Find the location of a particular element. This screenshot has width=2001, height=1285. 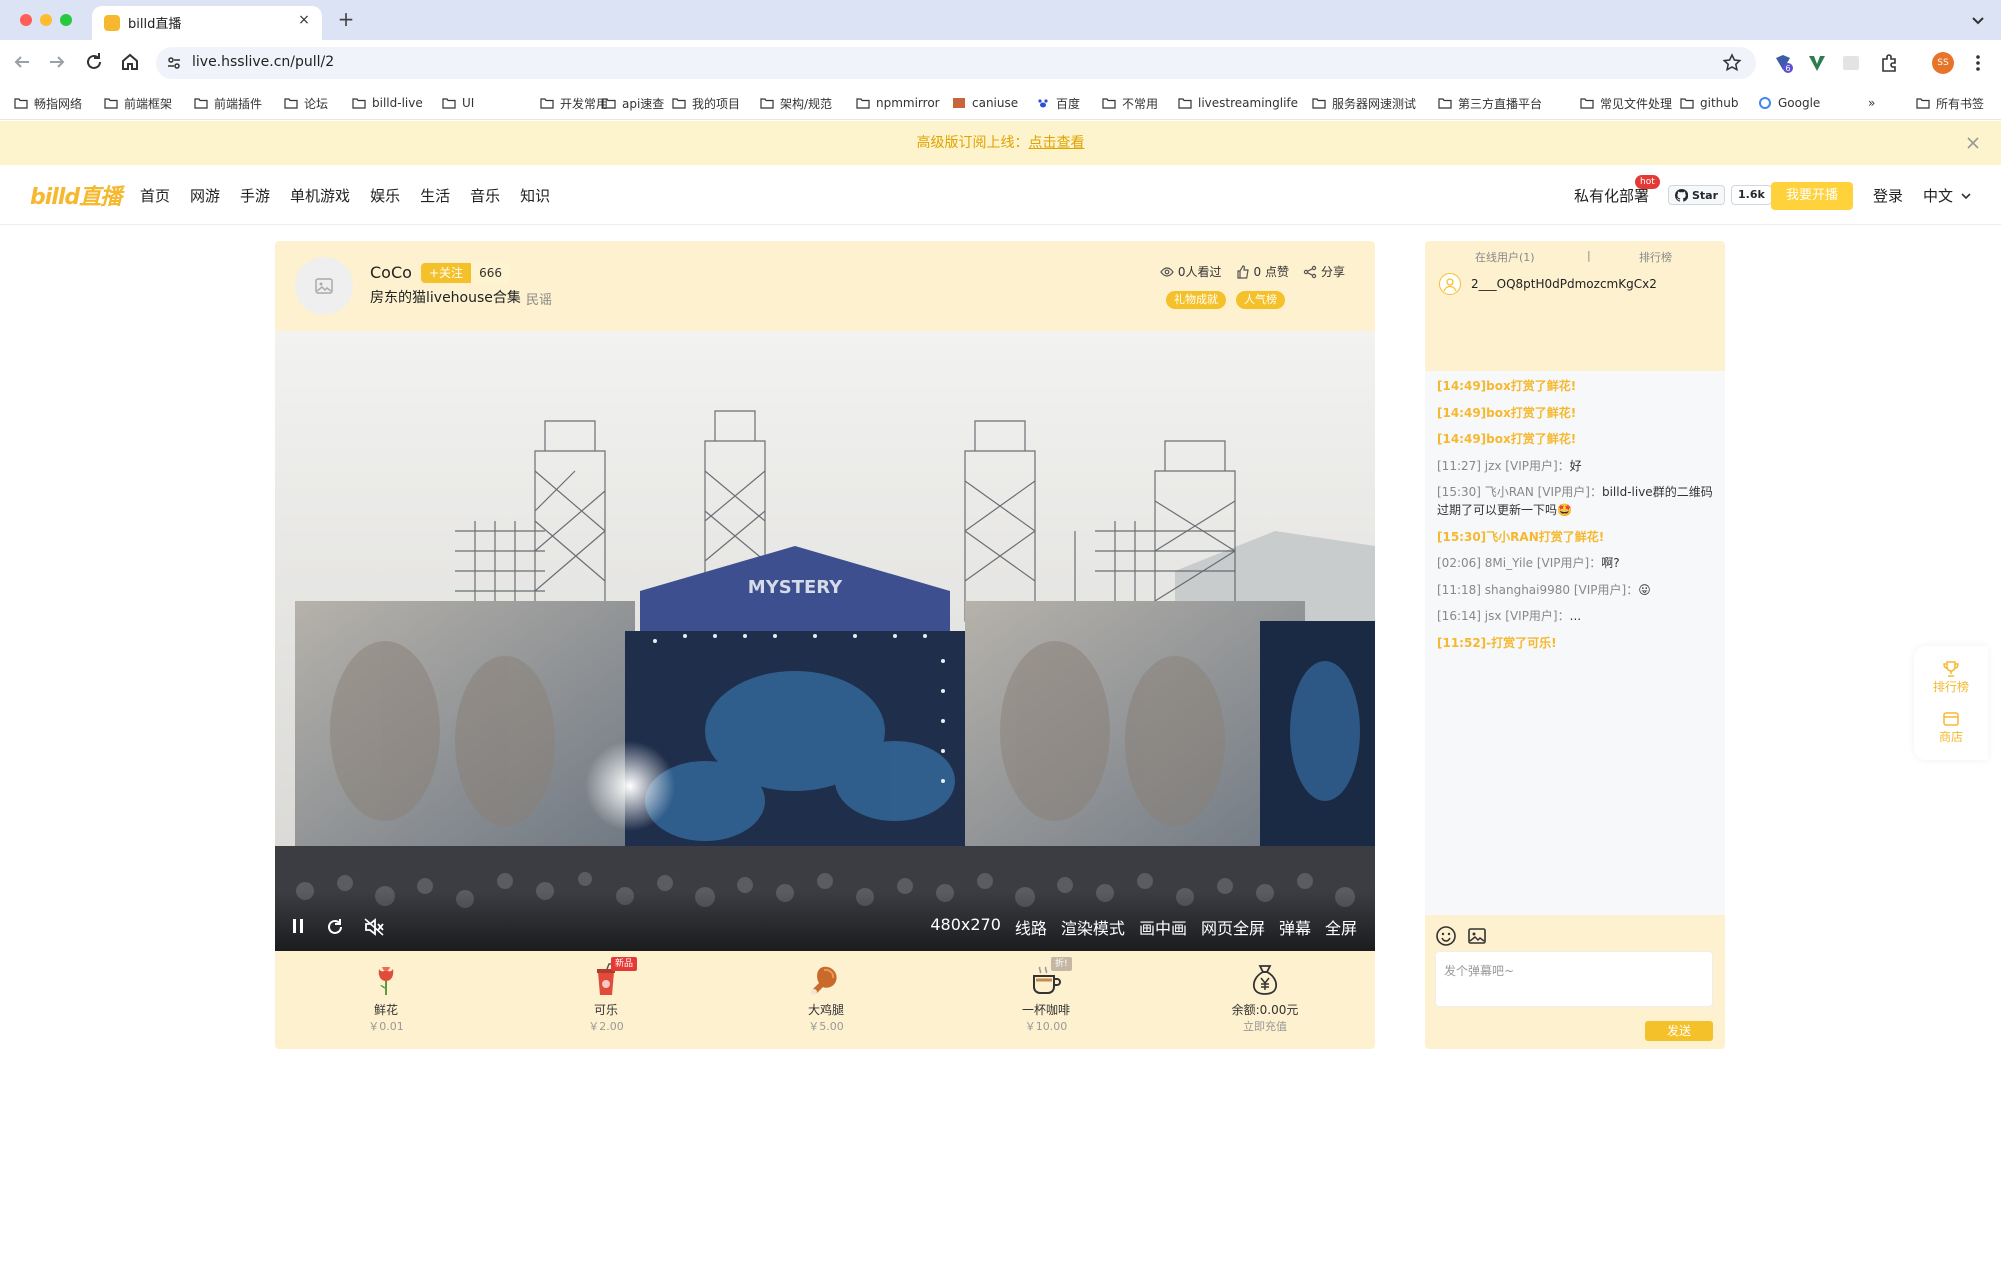

bookmark-item: caniuse is located at coordinates (985, 103).